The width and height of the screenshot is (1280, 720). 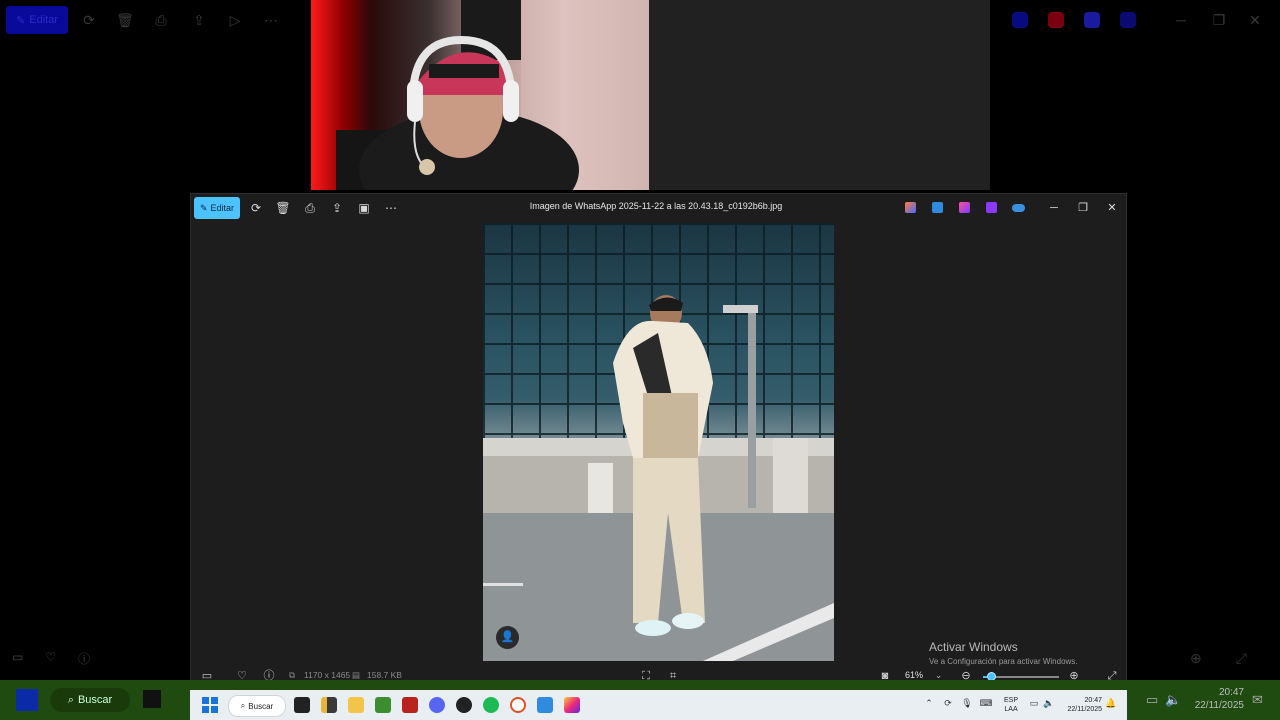 I want to click on info-icon: ⓘ, so click(x=84, y=659).